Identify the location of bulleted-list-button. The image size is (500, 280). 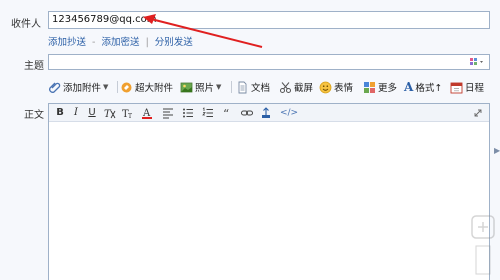
(188, 113).